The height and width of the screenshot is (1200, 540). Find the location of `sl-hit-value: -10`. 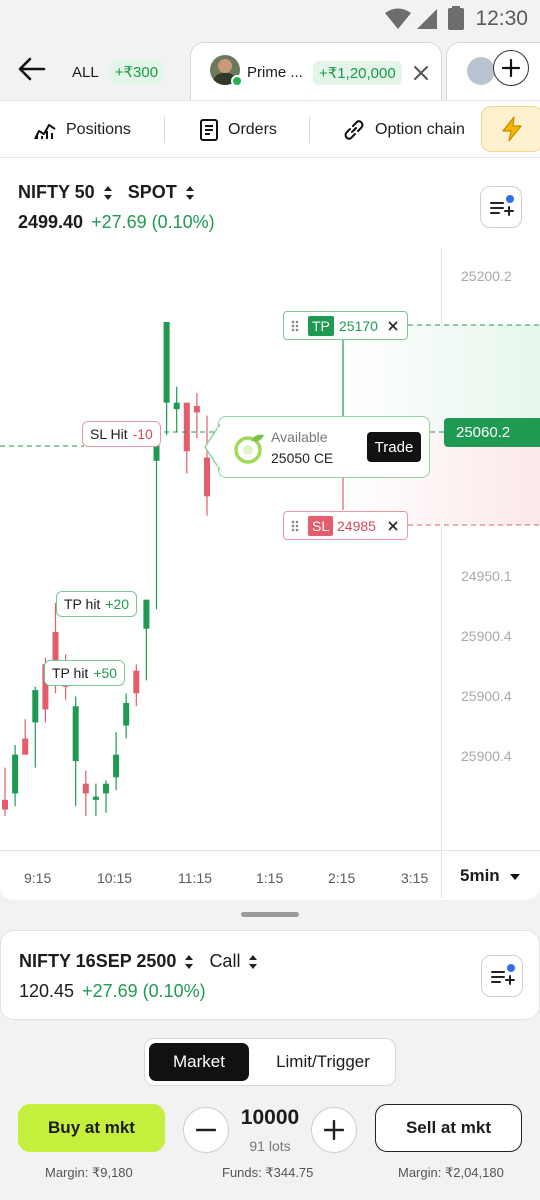

sl-hit-value: -10 is located at coordinates (142, 434).